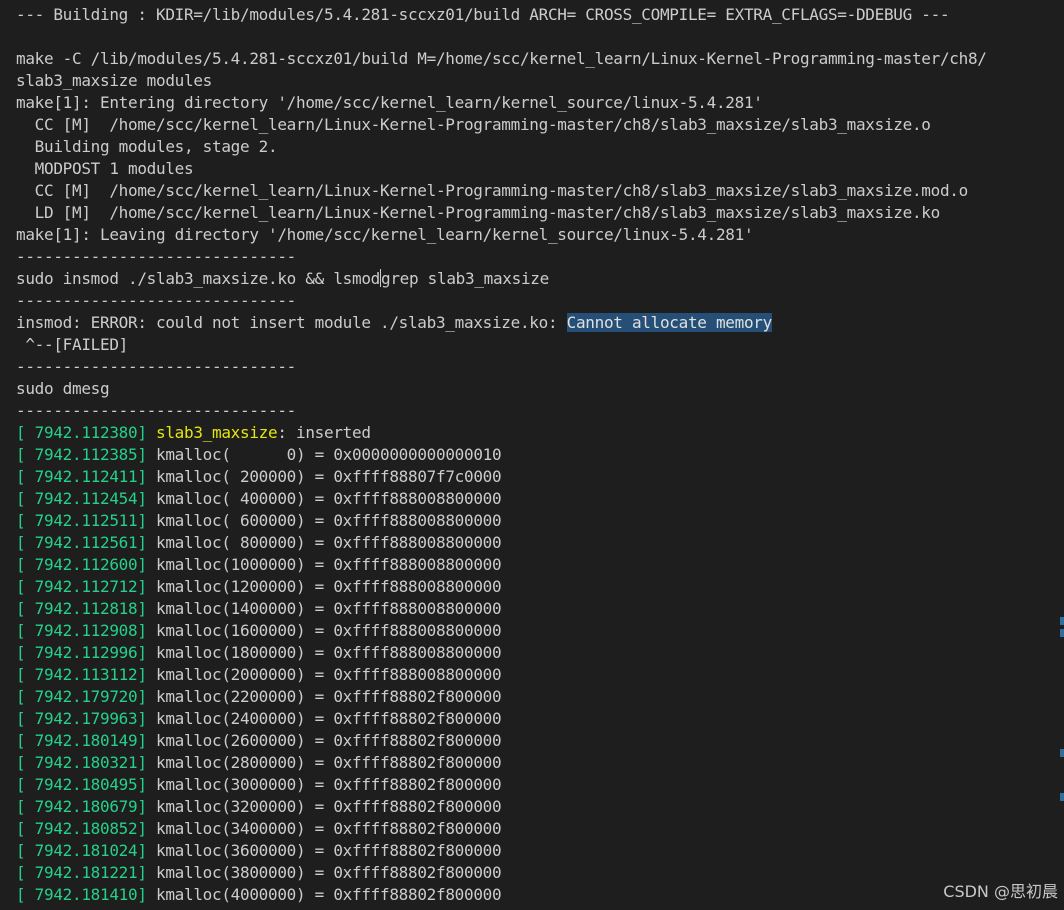 The height and width of the screenshot is (910, 1064). What do you see at coordinates (81, 608) in the screenshot?
I see `dmesg-timestamp: [ 7942.112818]` at bounding box center [81, 608].